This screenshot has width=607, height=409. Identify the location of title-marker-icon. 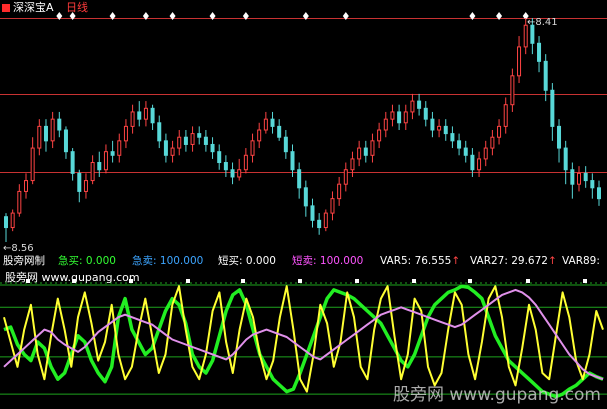
(6, 8).